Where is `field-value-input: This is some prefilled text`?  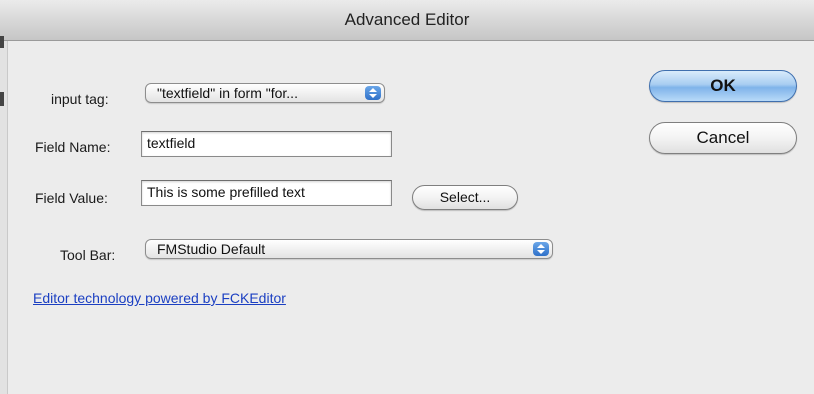
field-value-input: This is some prefilled text is located at coordinates (266, 193).